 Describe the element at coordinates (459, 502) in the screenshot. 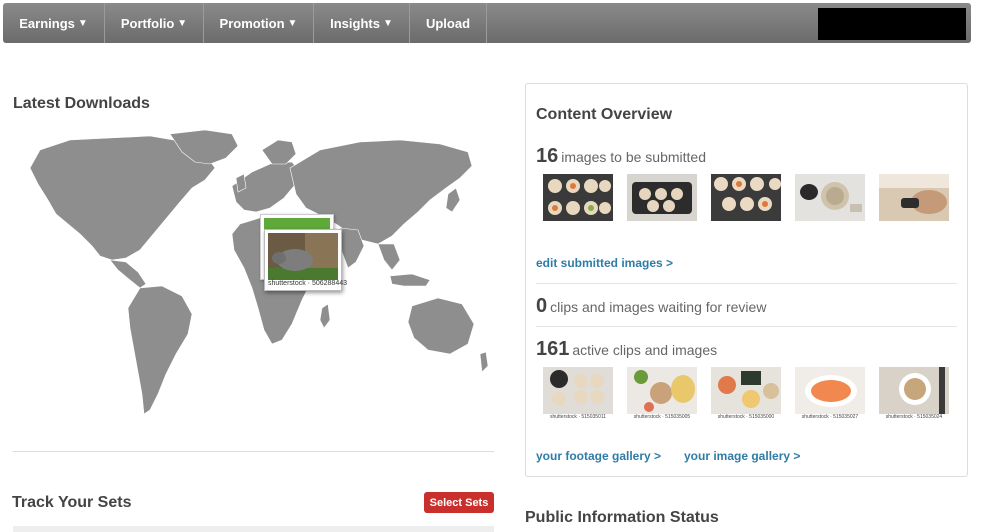

I see `select-sets-button: Select Sets` at that location.